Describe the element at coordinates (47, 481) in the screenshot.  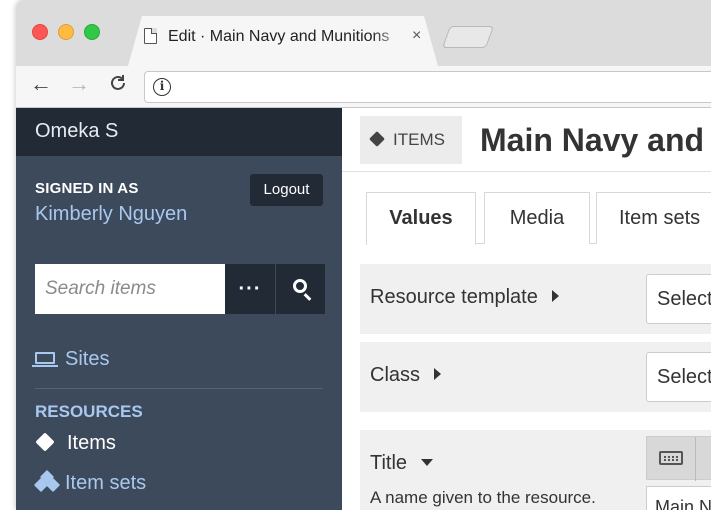
I see `cubes-icon` at that location.